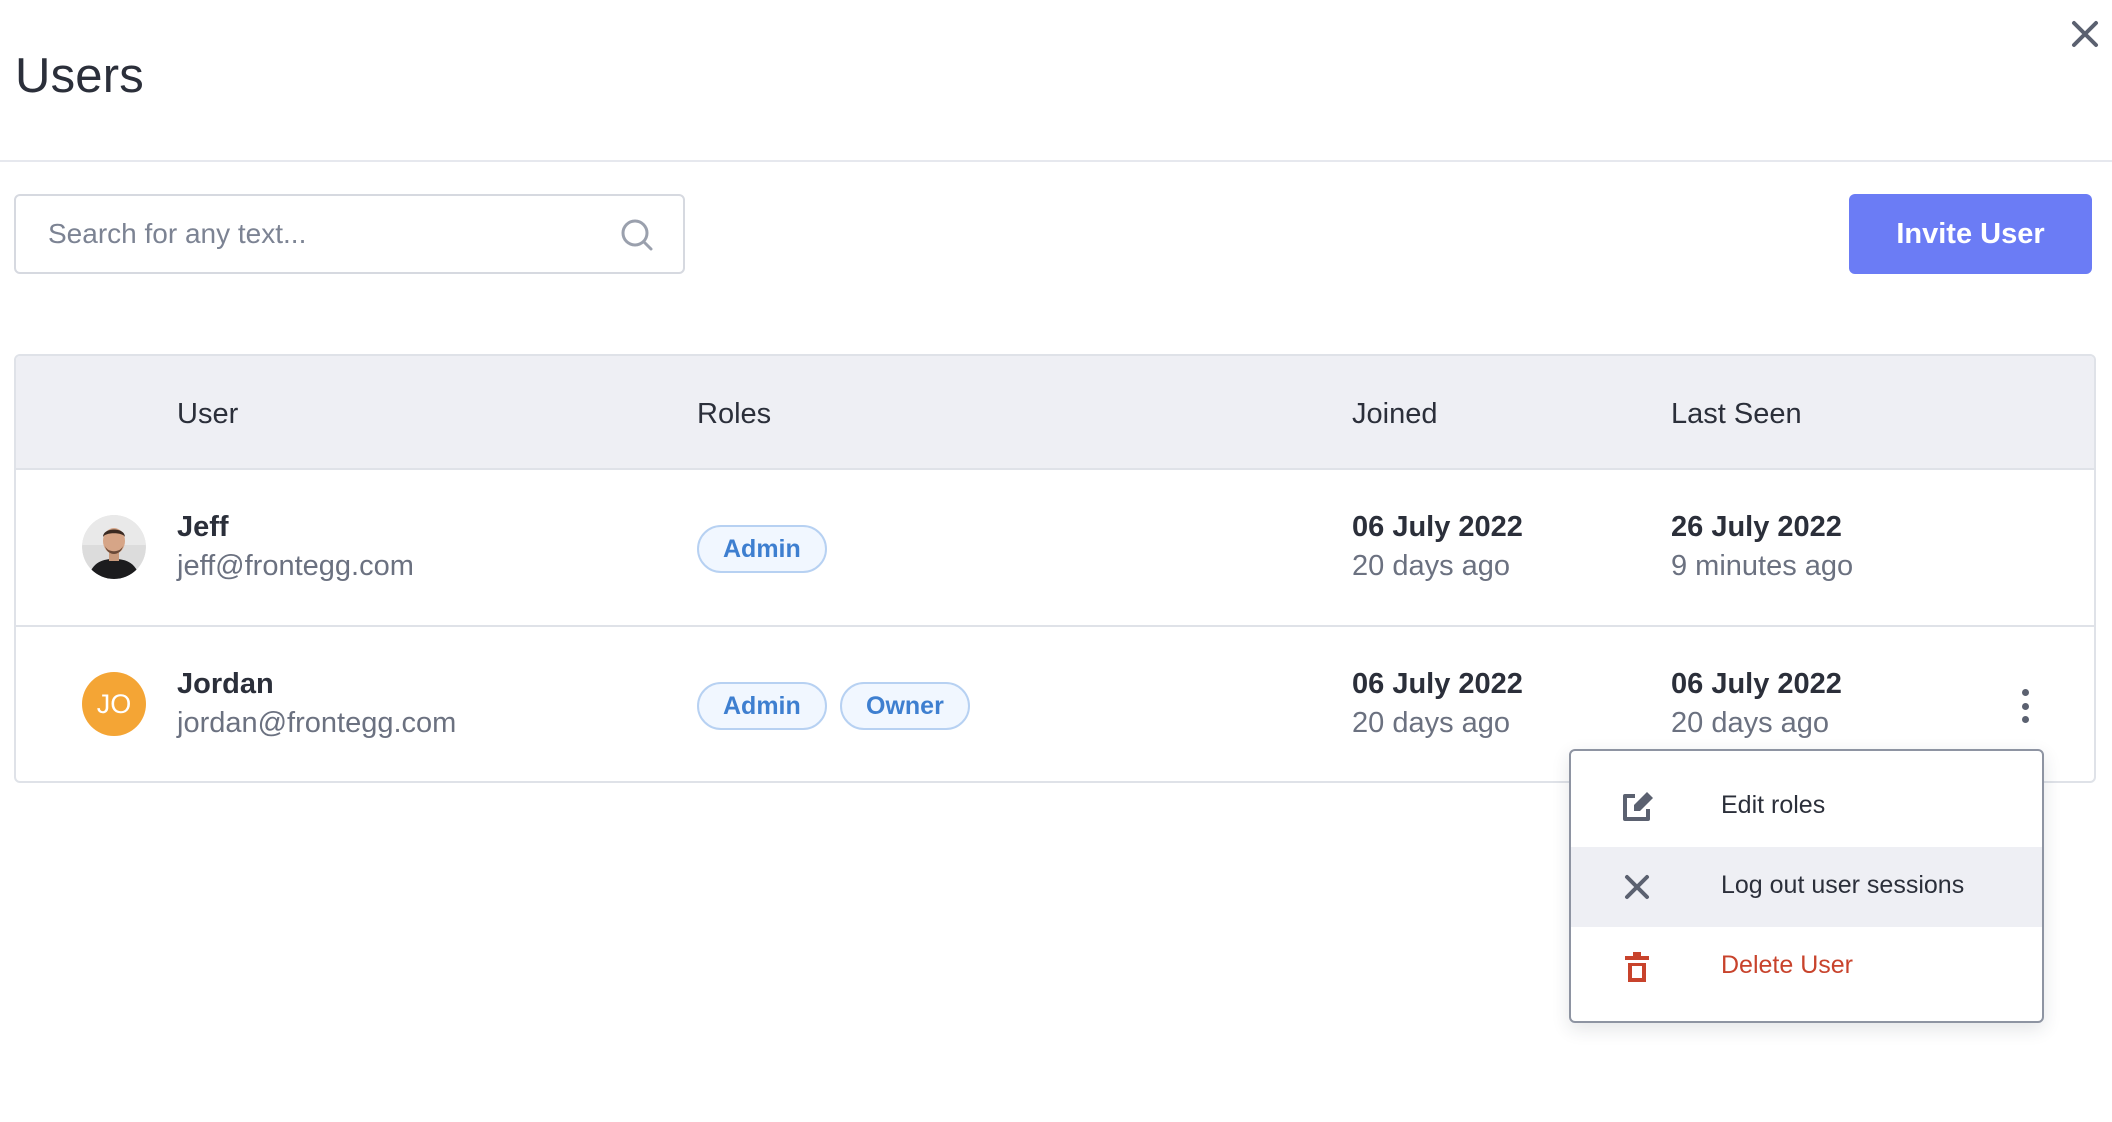 The height and width of the screenshot is (1122, 2112). Describe the element at coordinates (328, 234) in the screenshot. I see `search-input` at that location.